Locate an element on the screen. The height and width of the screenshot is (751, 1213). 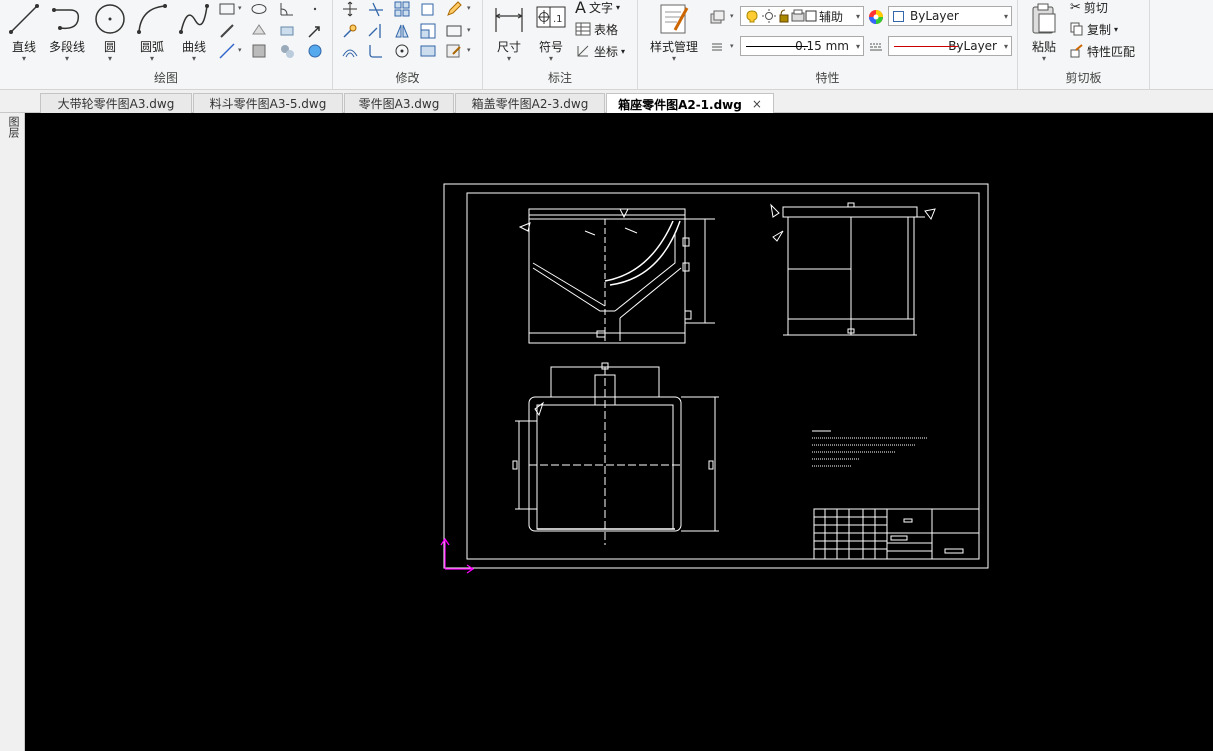
curve-tool-label: 曲线 is located at coordinates (193, 47).